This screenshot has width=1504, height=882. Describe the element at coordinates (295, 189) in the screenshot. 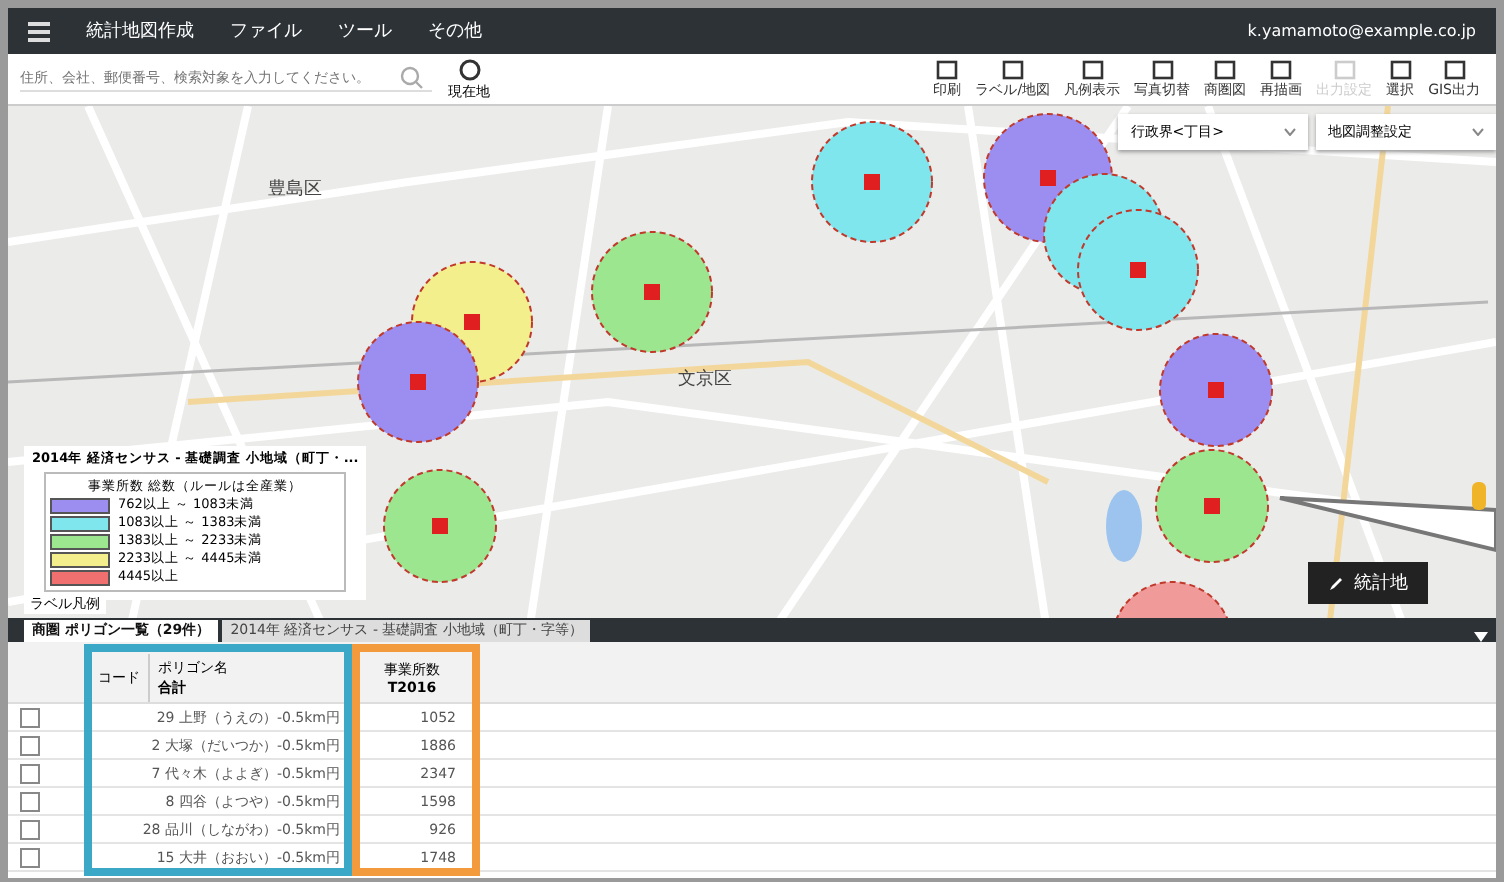

I see `place-label: 豊島区` at that location.